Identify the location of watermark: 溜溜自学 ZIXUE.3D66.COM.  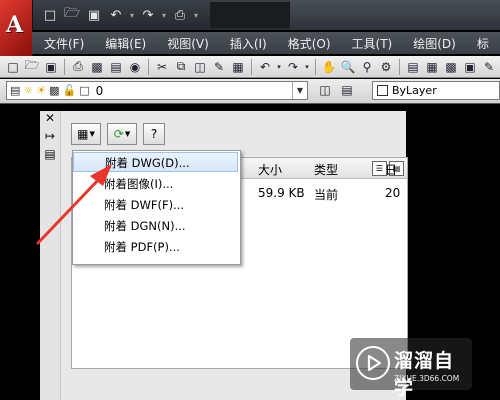
(411, 368).